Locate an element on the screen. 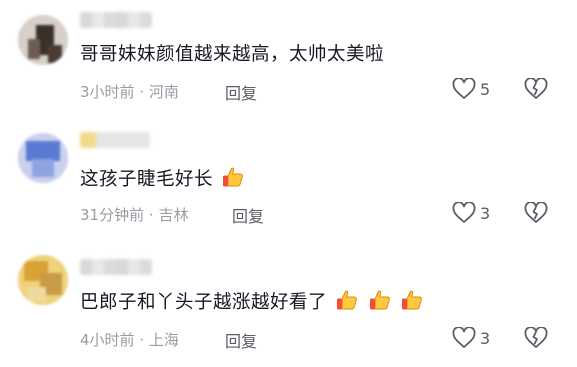  comment-text: 巴郎子和丫头子越涨越好看了 is located at coordinates (252, 304).